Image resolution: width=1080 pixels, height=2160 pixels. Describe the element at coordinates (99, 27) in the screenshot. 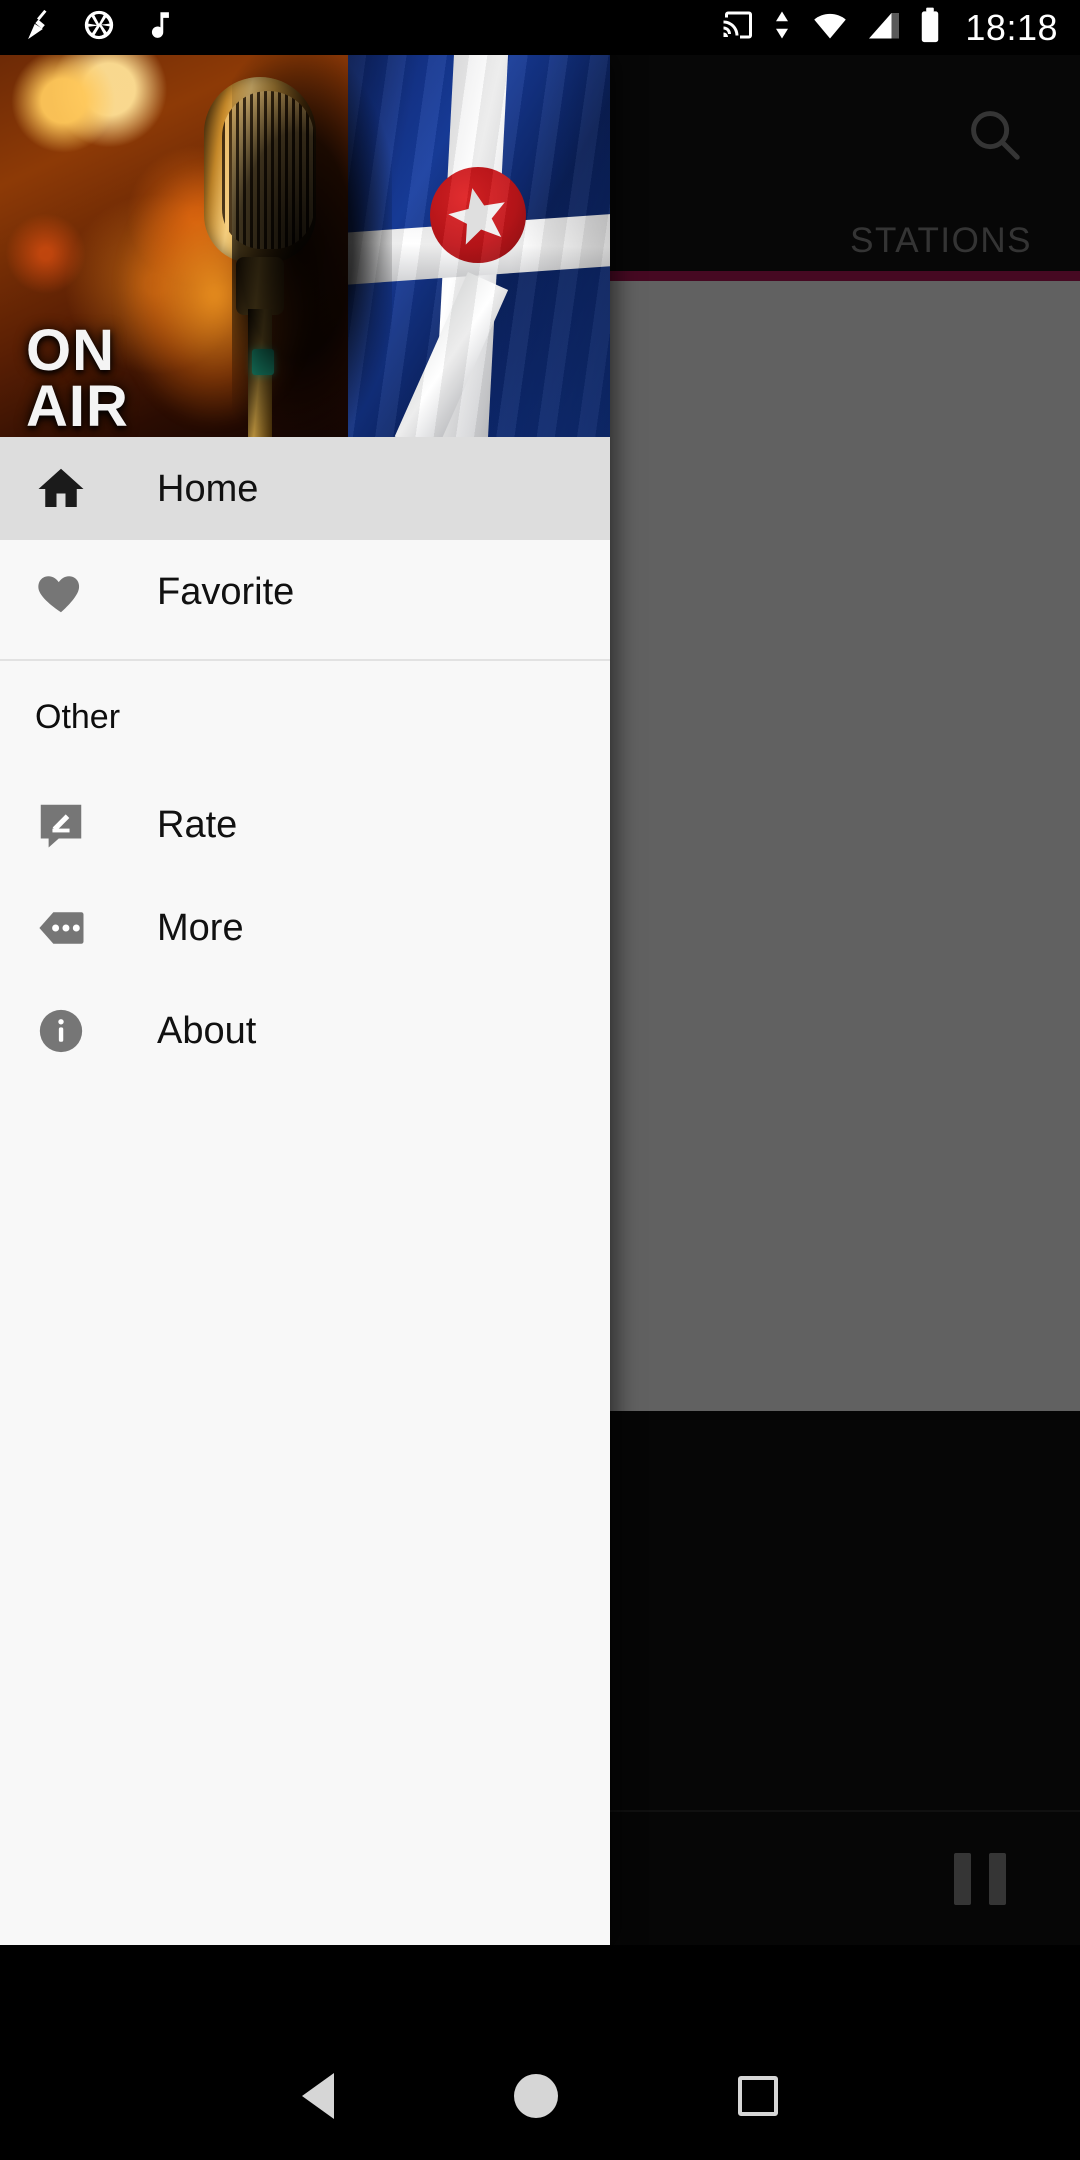

I see `camera-aperture-icon` at that location.